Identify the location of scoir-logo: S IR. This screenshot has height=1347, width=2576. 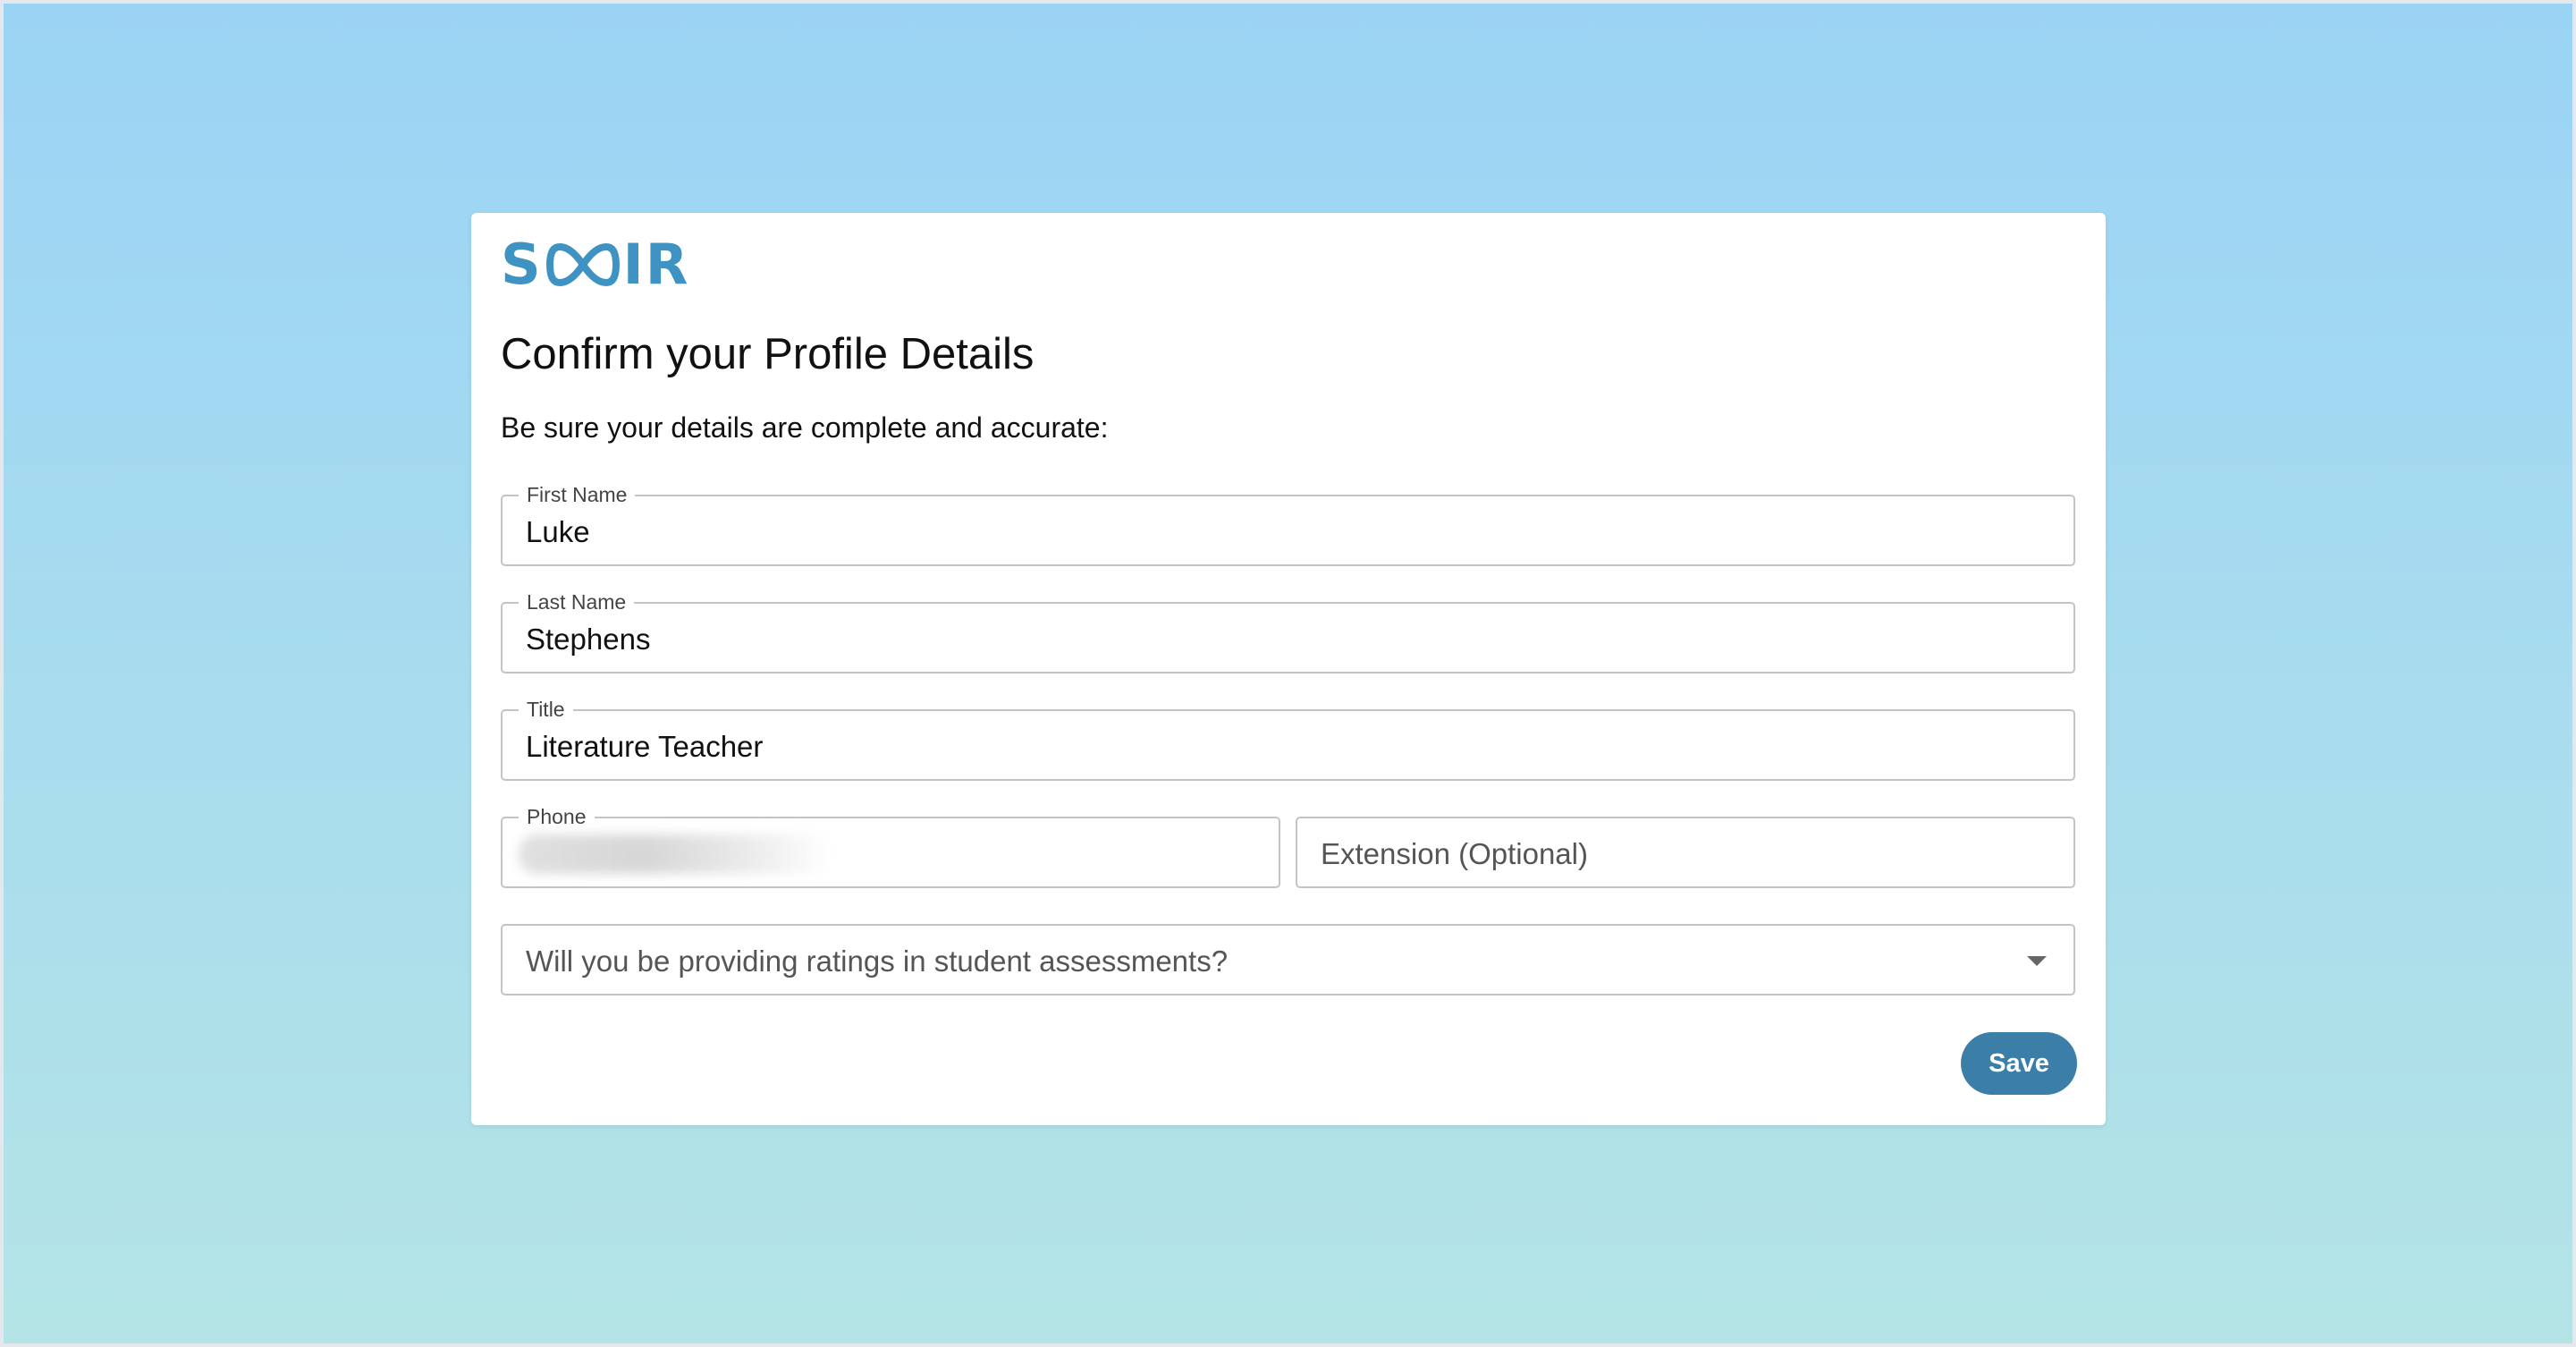
(595, 264).